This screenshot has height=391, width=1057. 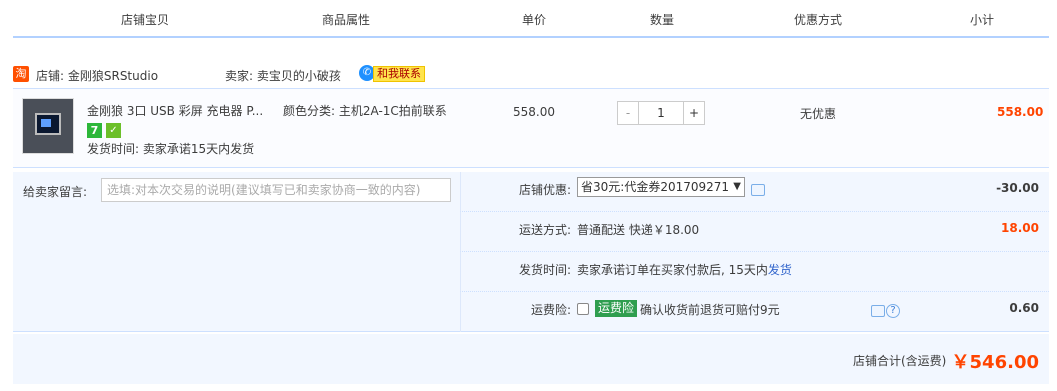 What do you see at coordinates (1017, 188) in the screenshot?
I see `shop-discount-value: -30.00` at bounding box center [1017, 188].